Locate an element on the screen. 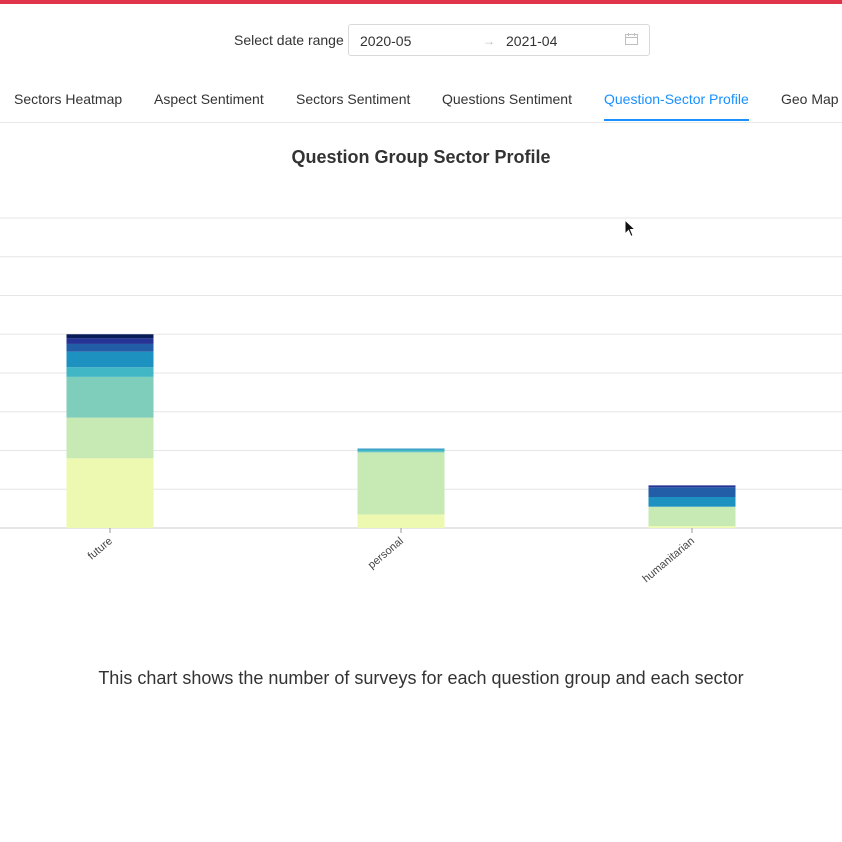  date-range-row: Select date range 2020-05 → 2021-04 is located at coordinates (421, 40).